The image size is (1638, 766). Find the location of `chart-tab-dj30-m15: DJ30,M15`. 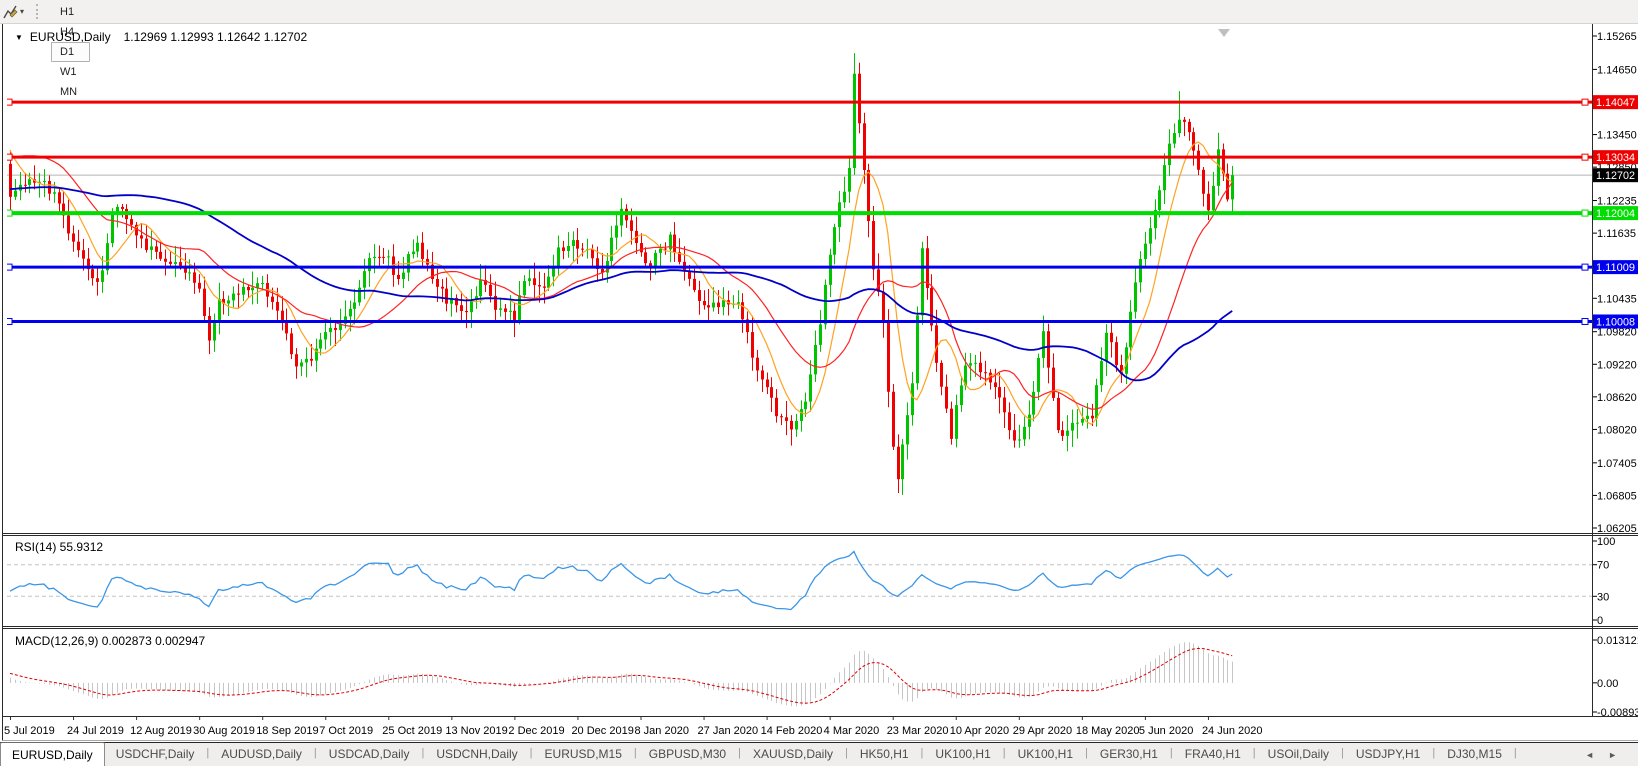

chart-tab-dj30-m15: DJ30,M15 is located at coordinates (1474, 754).